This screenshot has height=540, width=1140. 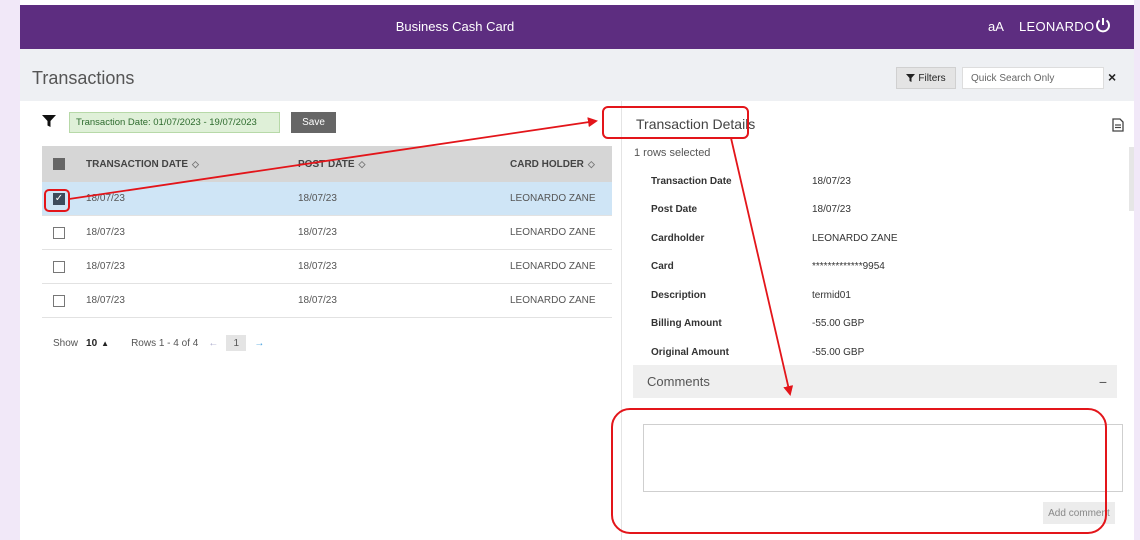 I want to click on table-row: ✓ 18/07/23 18/07/23 LEONARDO ZANE, so click(x=327, y=199).